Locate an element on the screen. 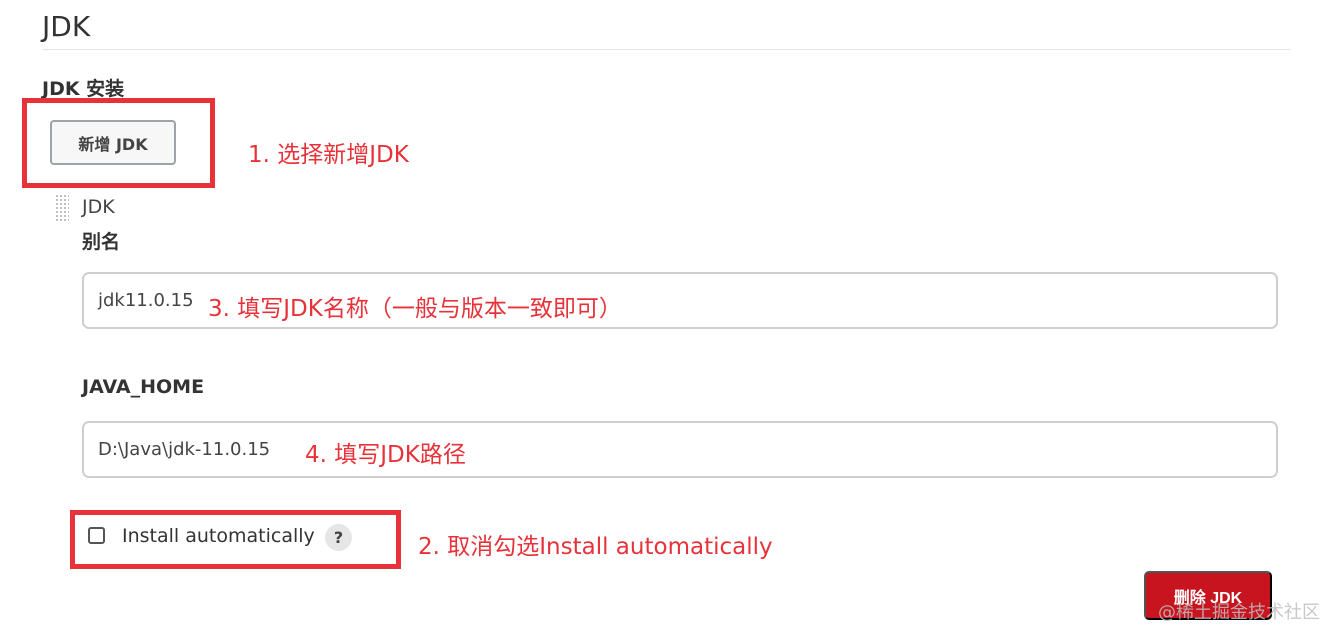  alias-label: 别名 is located at coordinates (101, 242).